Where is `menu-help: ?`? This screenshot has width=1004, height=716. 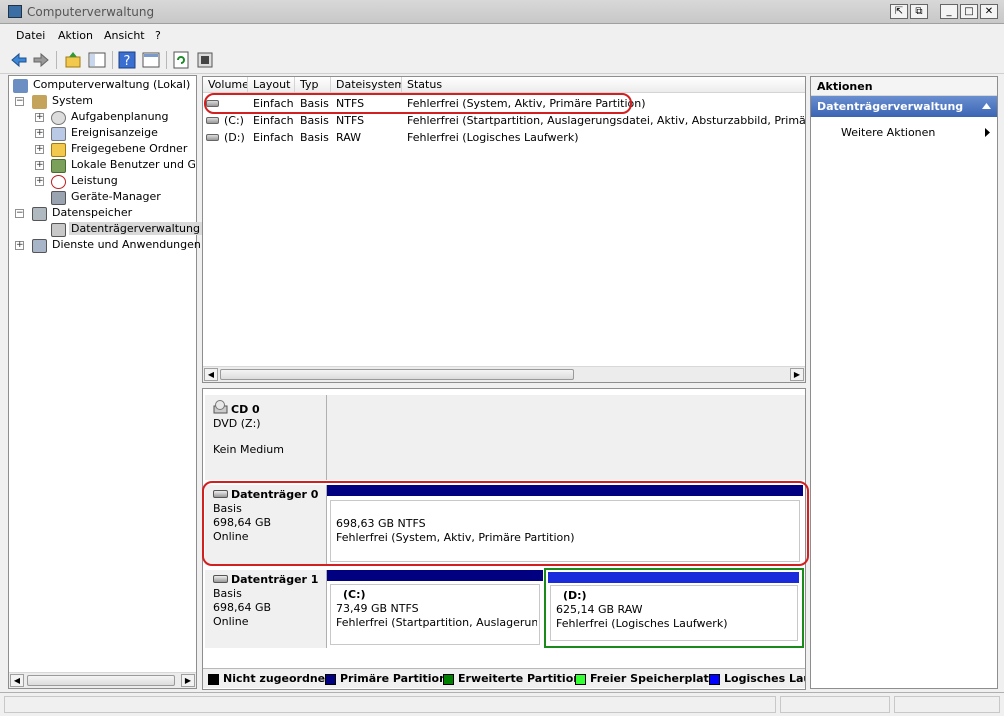
menu-help: ? is located at coordinates (158, 35).